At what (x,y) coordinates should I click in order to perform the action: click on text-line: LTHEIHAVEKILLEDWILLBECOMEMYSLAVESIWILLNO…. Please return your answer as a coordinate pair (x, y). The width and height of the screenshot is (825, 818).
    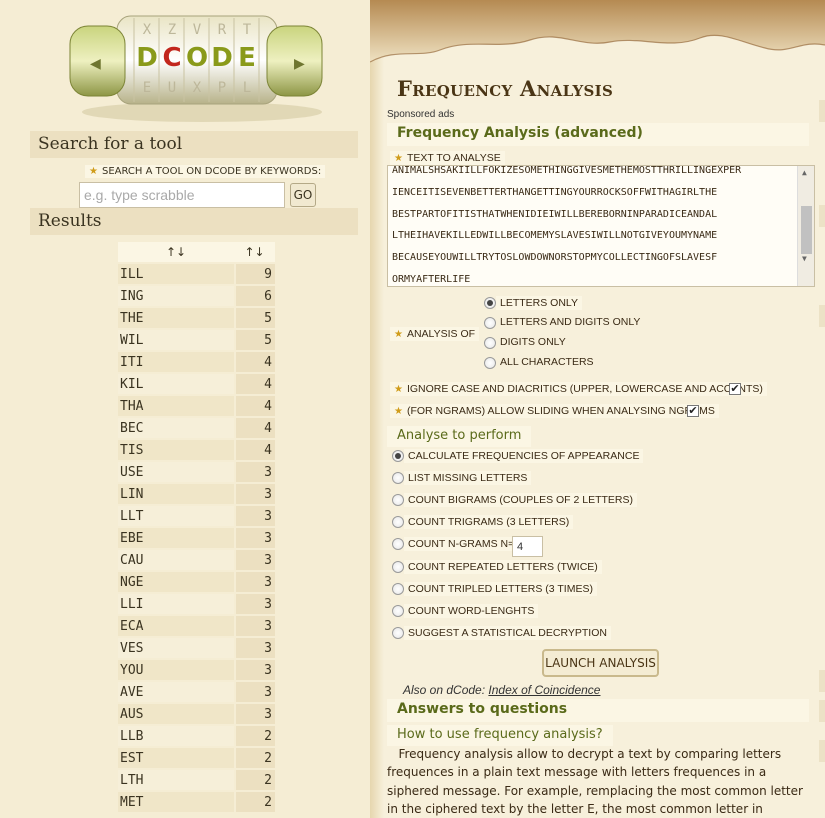
    Looking at the image, I should click on (555, 236).